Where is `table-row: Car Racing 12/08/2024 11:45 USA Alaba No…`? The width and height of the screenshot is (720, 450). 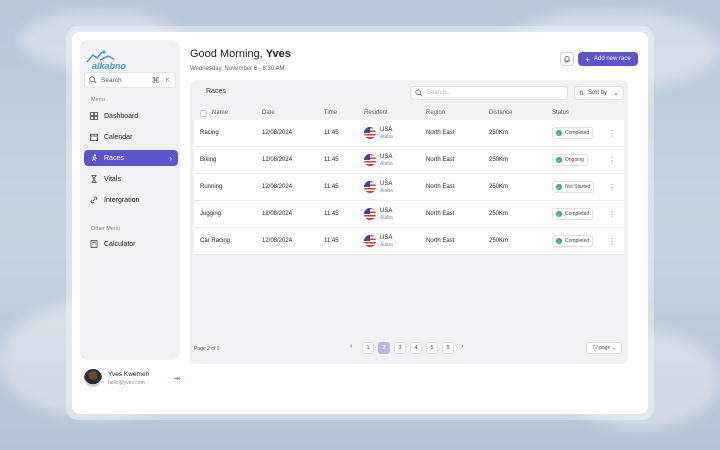
table-row: Car Racing 12/08/2024 11:45 USA Alaba No… is located at coordinates (409, 241).